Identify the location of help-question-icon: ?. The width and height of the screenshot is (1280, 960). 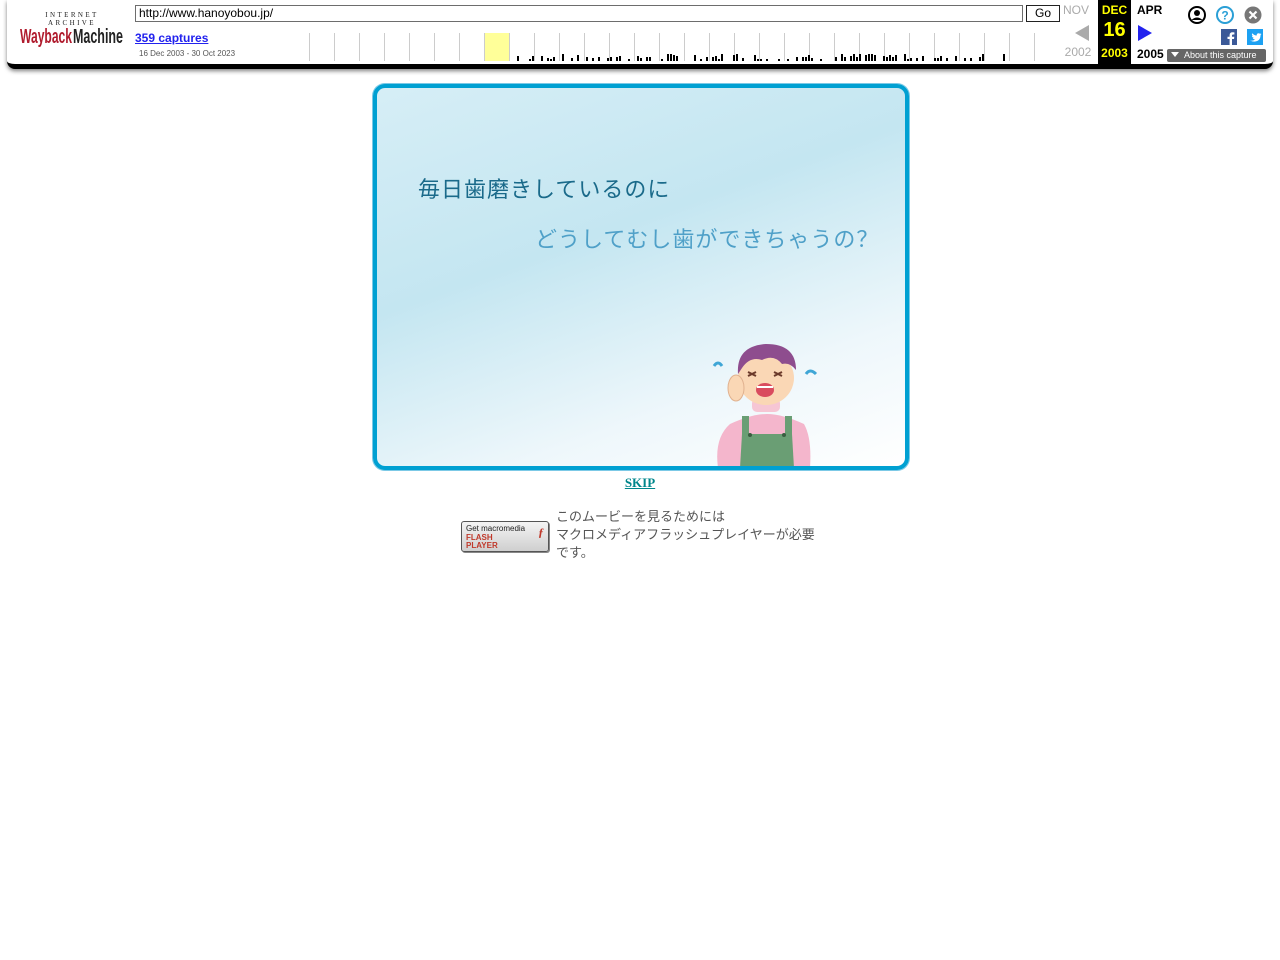
(1225, 15).